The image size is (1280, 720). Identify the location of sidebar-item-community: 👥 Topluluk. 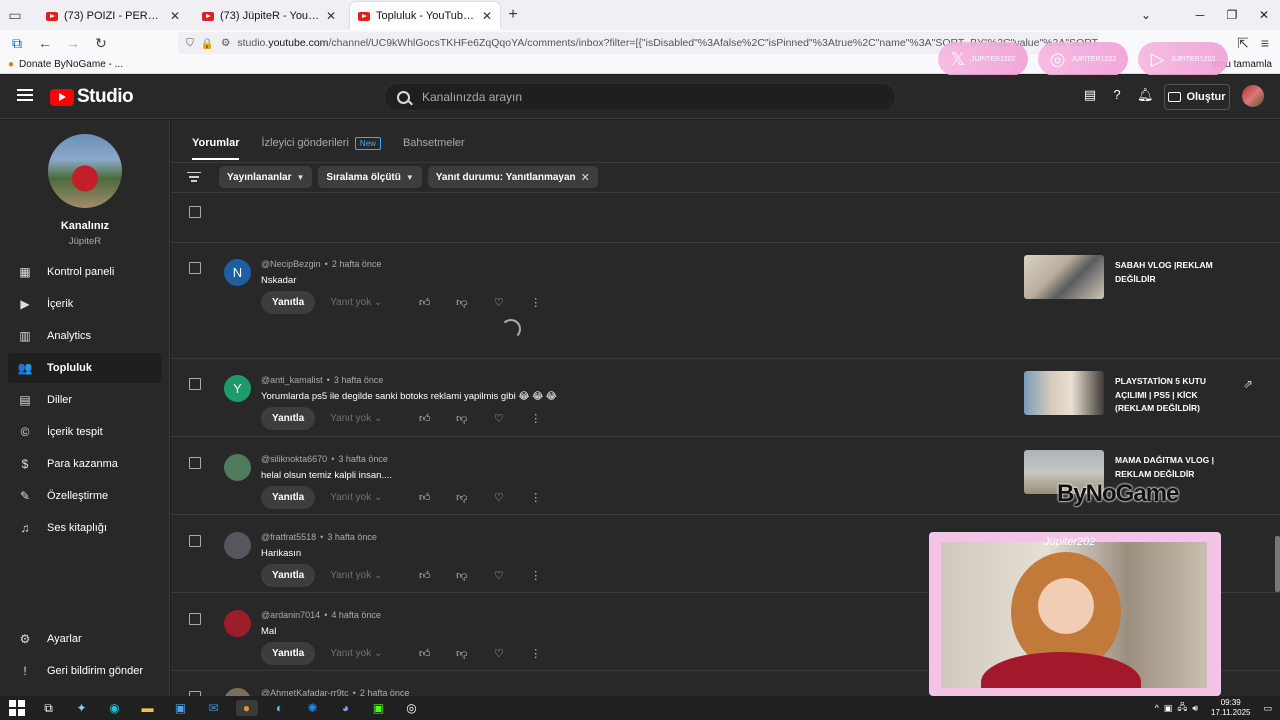
(85, 368).